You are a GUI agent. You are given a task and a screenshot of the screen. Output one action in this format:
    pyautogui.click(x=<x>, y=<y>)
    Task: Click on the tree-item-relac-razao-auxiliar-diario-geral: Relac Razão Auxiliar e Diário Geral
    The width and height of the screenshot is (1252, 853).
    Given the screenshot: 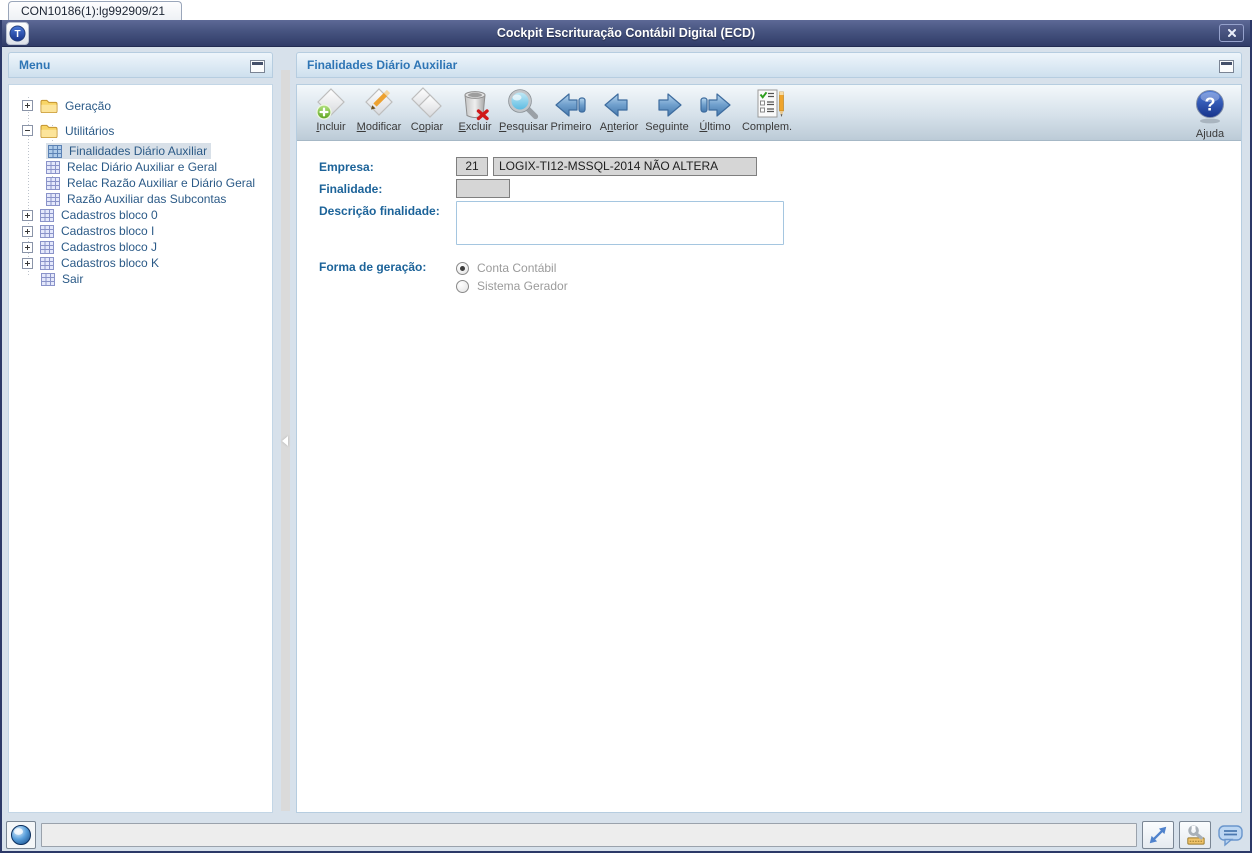 What is the action you would take?
    pyautogui.click(x=140, y=183)
    